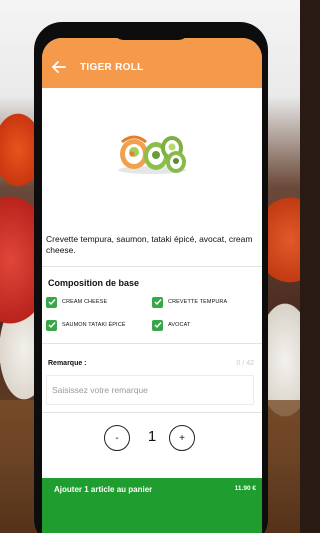 This screenshot has width=320, height=533. What do you see at coordinates (198, 302) in the screenshot?
I see `option-label: CREVETTE TEMPURA` at bounding box center [198, 302].